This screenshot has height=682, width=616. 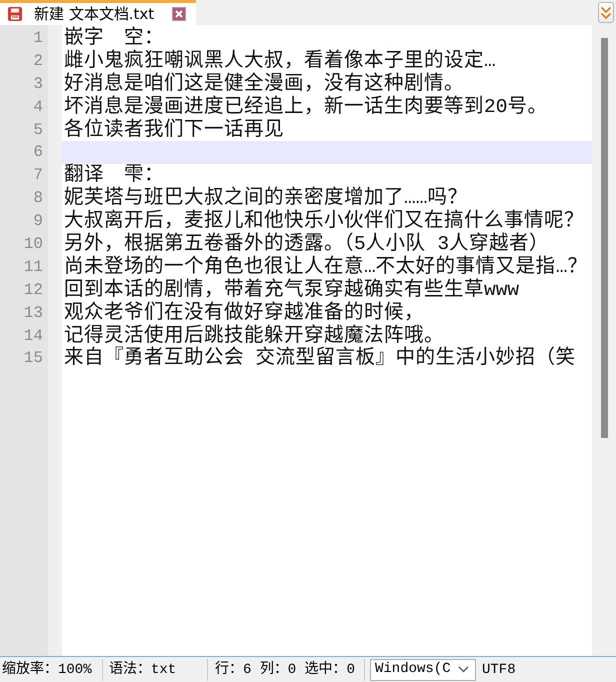 I want to click on cursor-position-text: 行：6 列：0 选中：0, so click(x=285, y=669).